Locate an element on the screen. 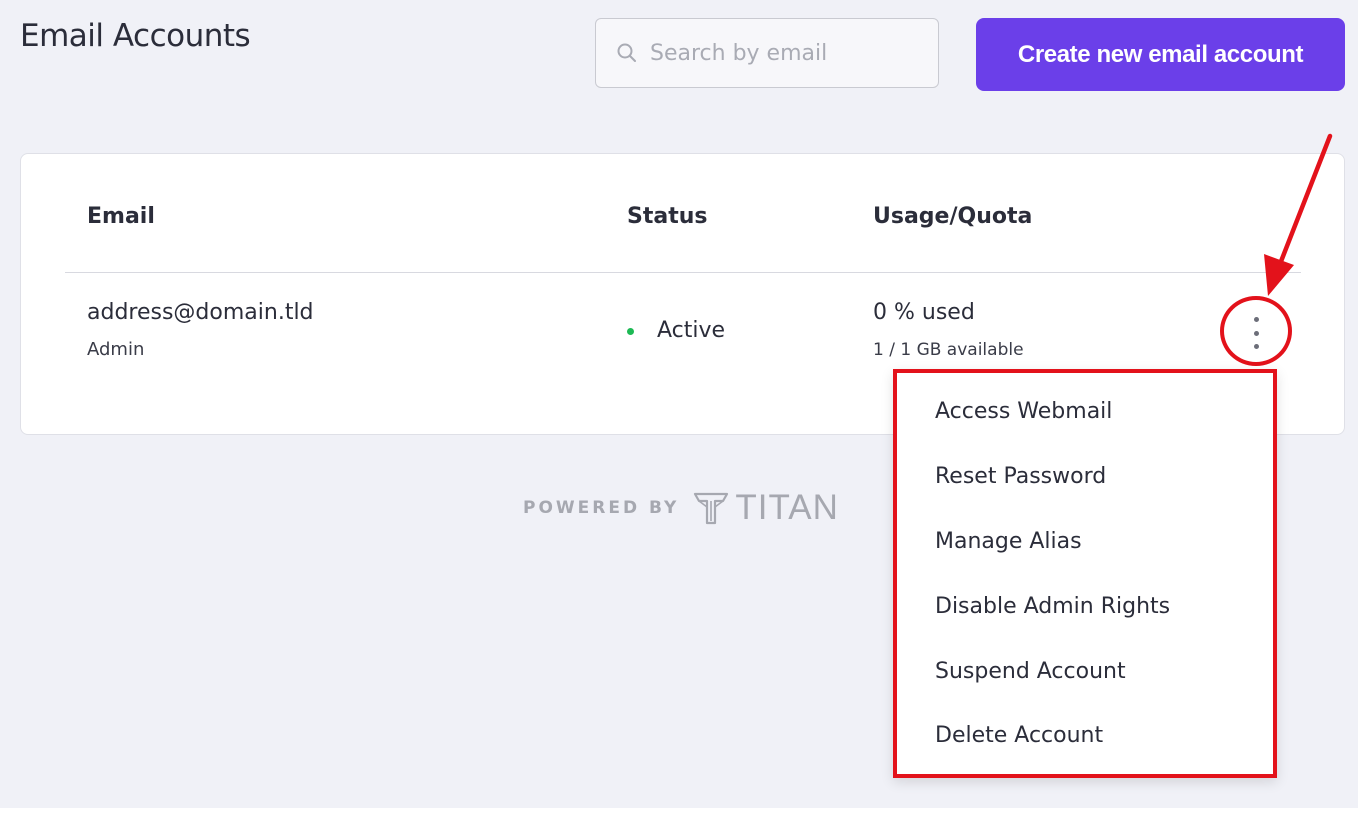 This screenshot has width=1358, height=822. row-usage: 0 % used is located at coordinates (924, 312).